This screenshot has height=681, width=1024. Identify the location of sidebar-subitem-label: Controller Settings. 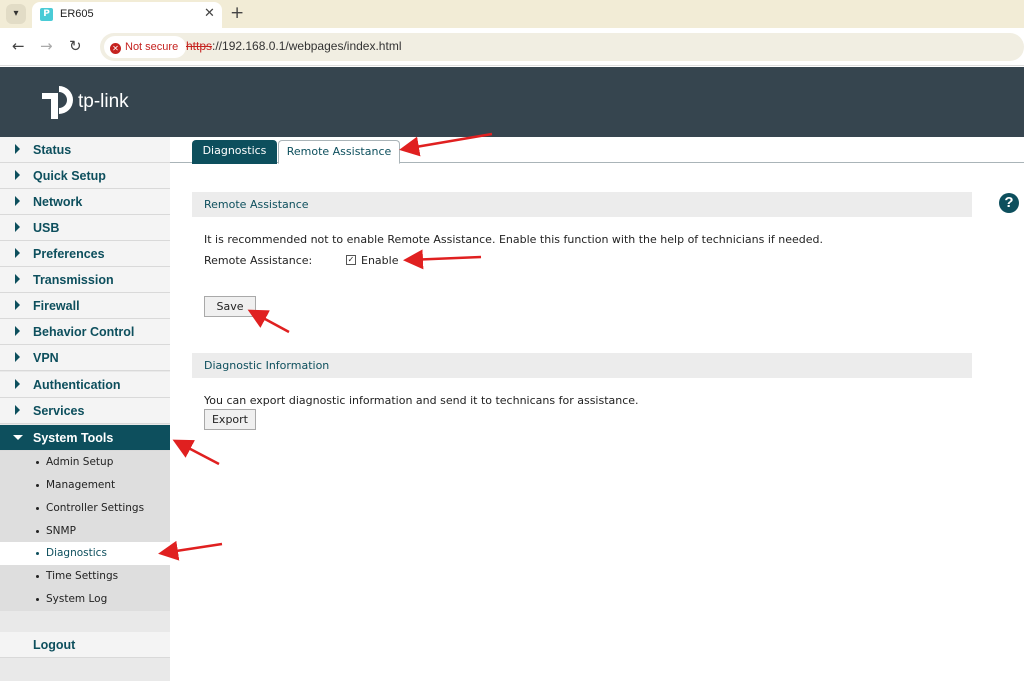
(95, 508).